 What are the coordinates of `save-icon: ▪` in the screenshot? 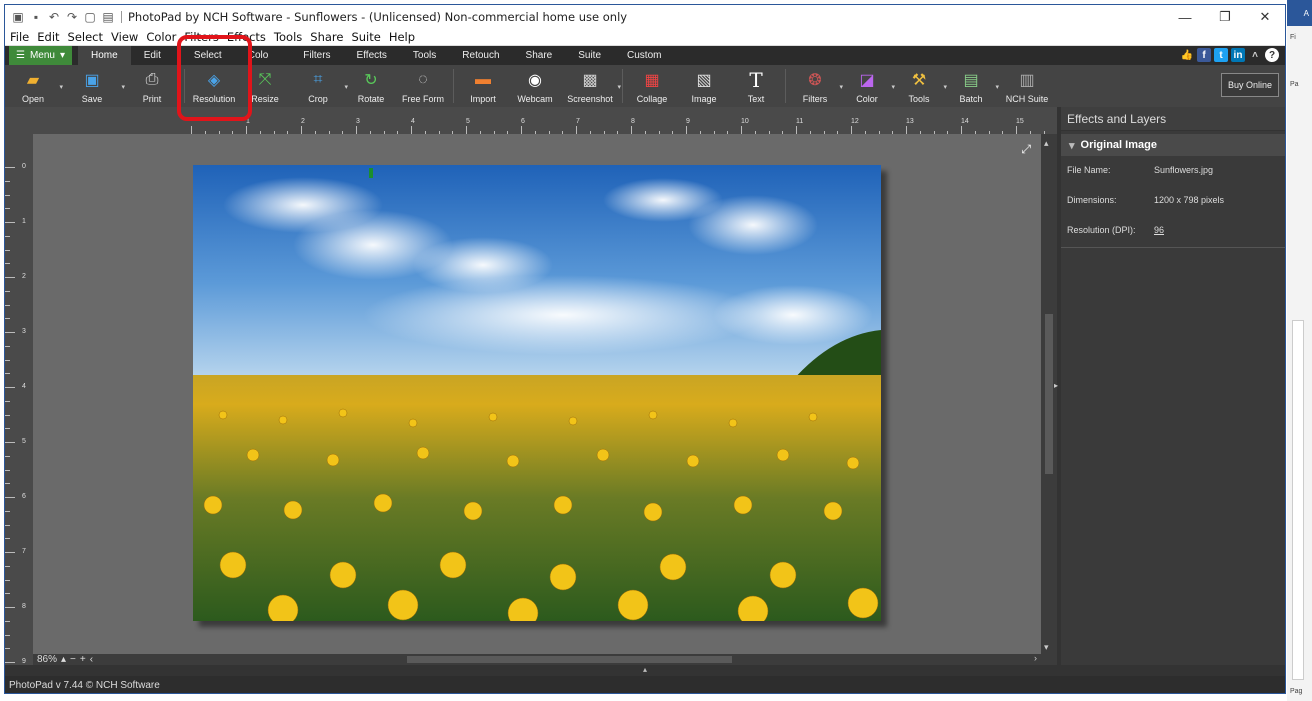 It's located at (36, 17).